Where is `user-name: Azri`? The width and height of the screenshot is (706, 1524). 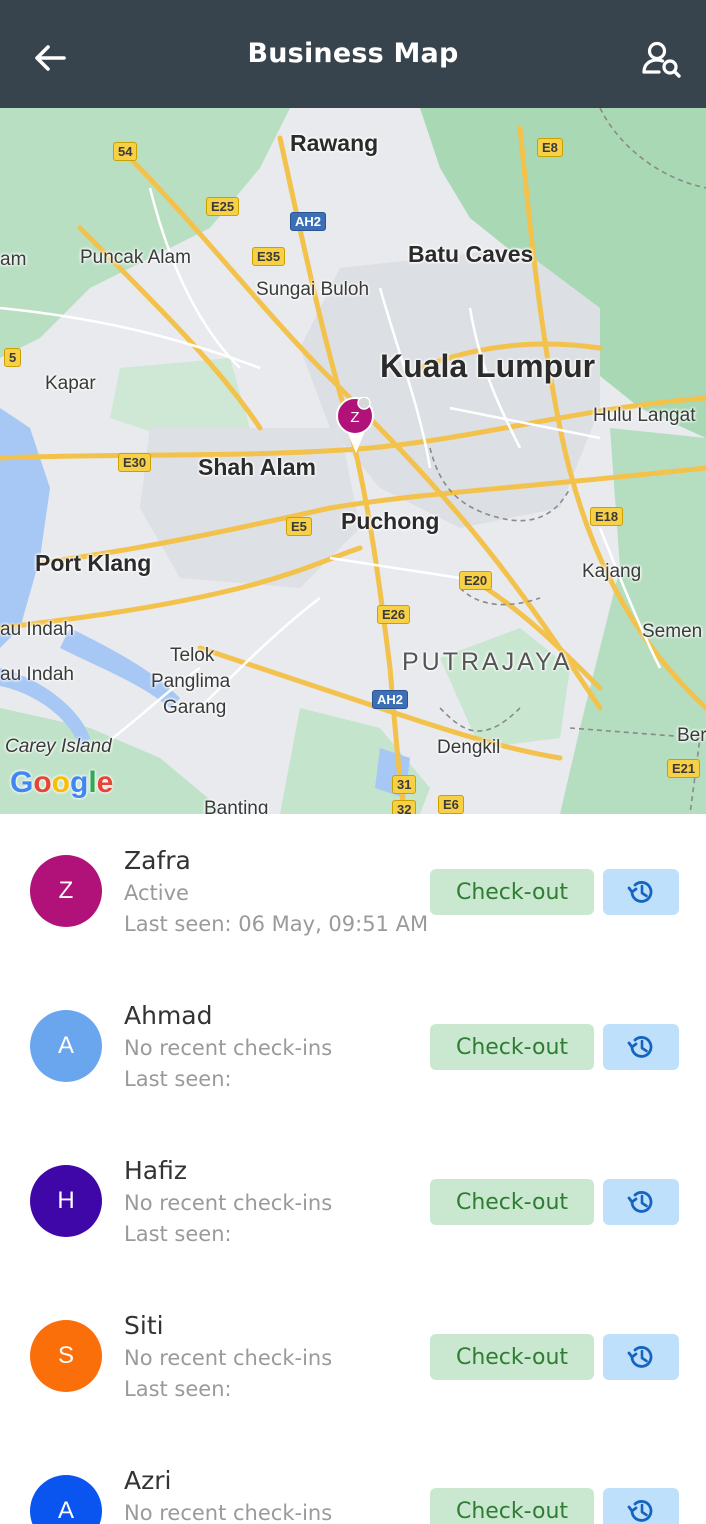 user-name: Azri is located at coordinates (148, 1480).